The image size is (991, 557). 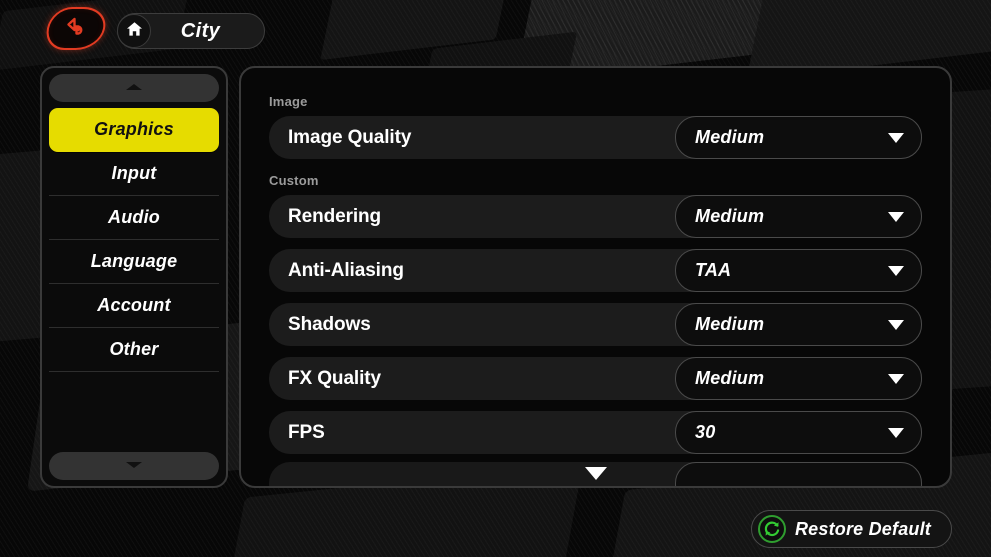 I want to click on dropdown-anti-aliasing: TAA, so click(x=798, y=270).